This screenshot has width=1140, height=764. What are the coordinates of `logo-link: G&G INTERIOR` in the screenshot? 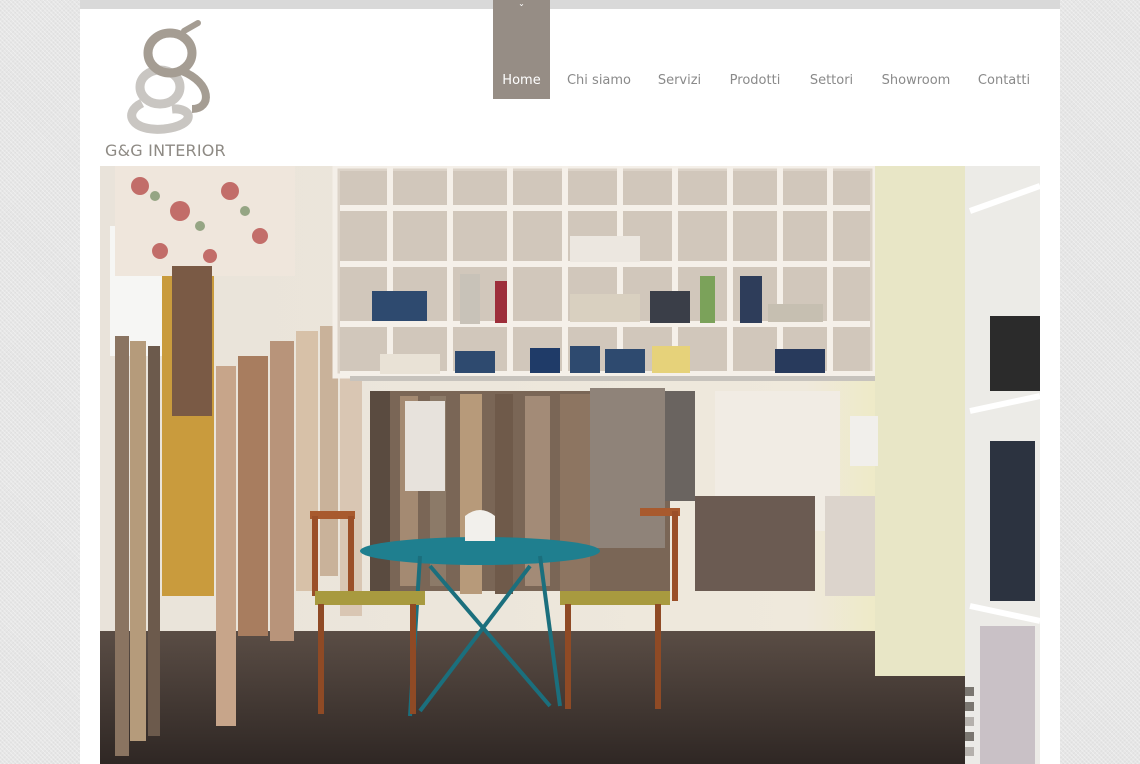 It's located at (168, 88).